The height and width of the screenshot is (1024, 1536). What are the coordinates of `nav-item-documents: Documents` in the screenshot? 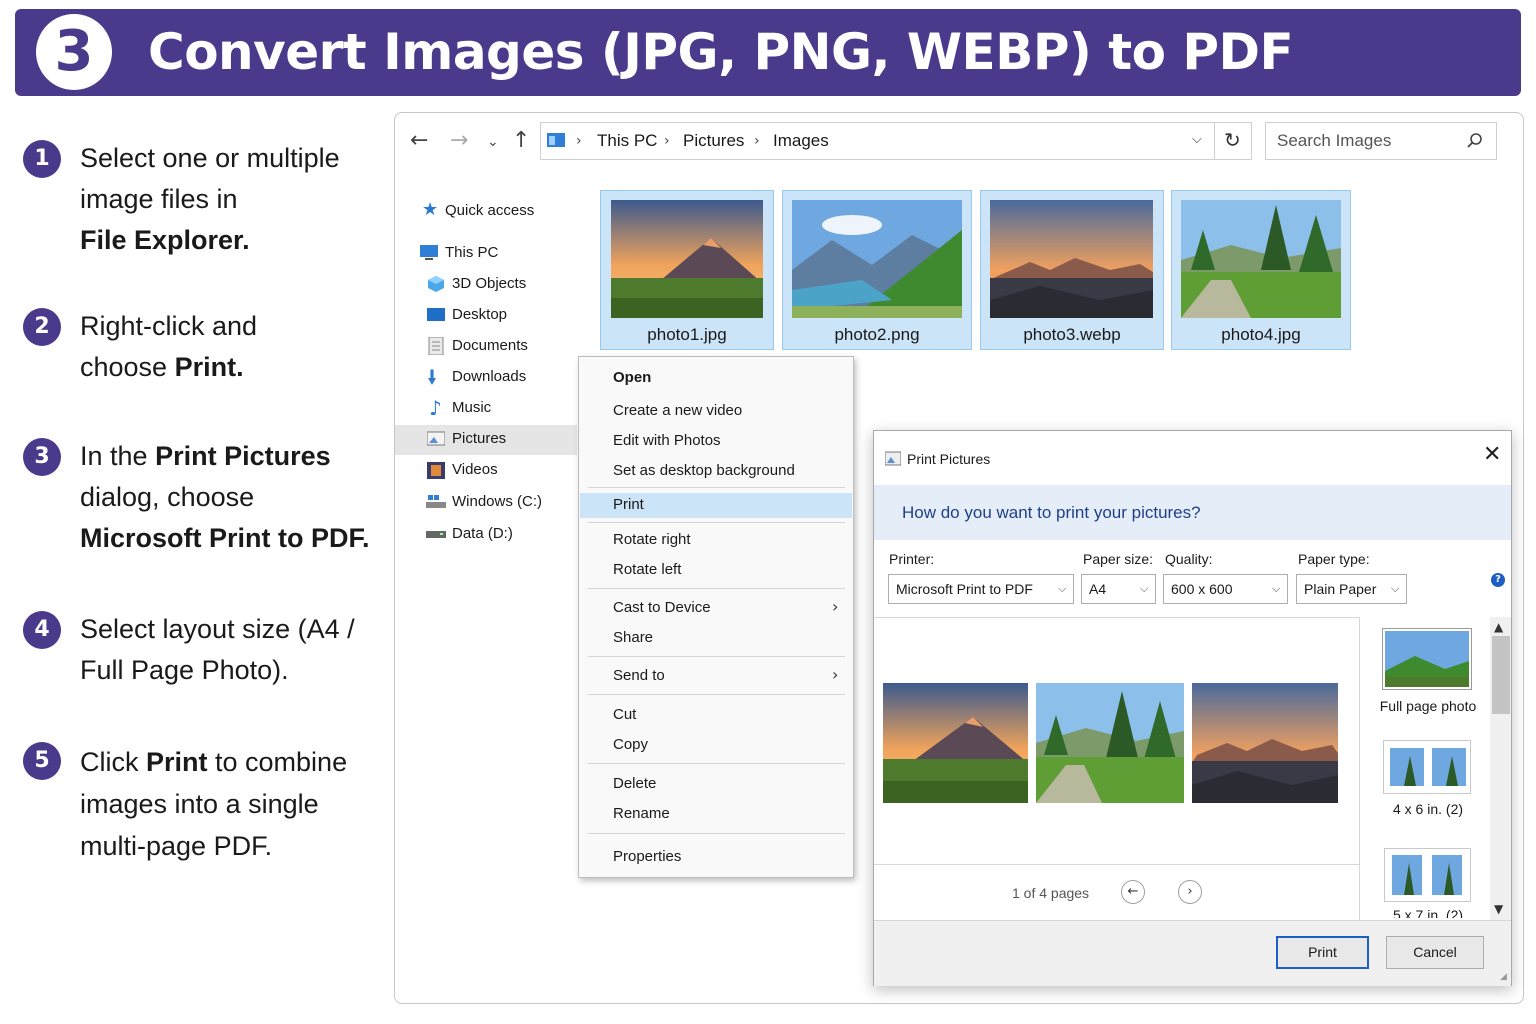 It's located at (490, 346).